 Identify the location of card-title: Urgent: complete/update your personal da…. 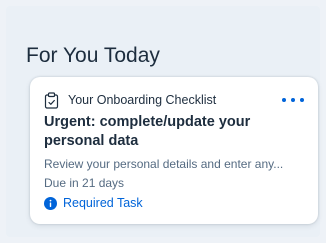
(147, 131).